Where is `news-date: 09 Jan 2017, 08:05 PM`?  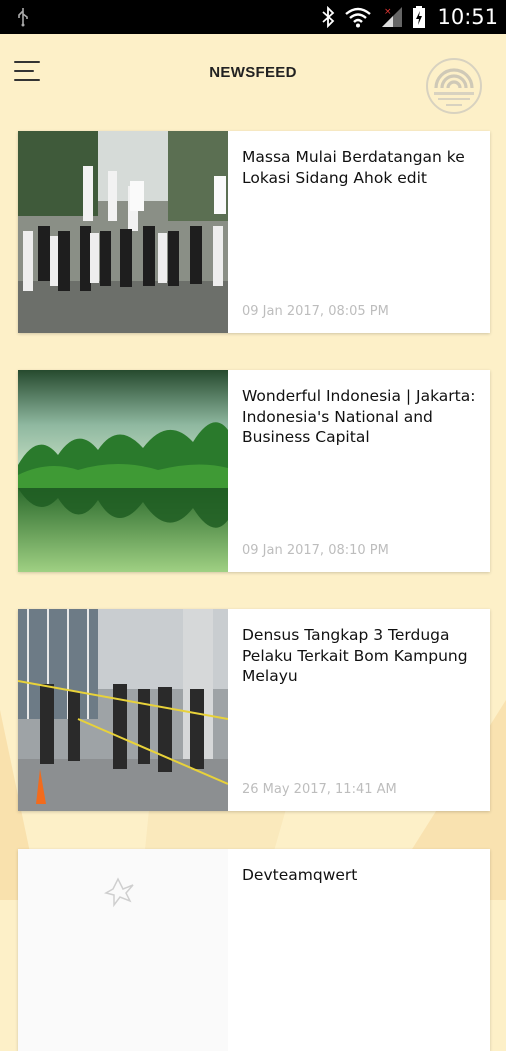
news-date: 09 Jan 2017, 08:05 PM is located at coordinates (315, 311).